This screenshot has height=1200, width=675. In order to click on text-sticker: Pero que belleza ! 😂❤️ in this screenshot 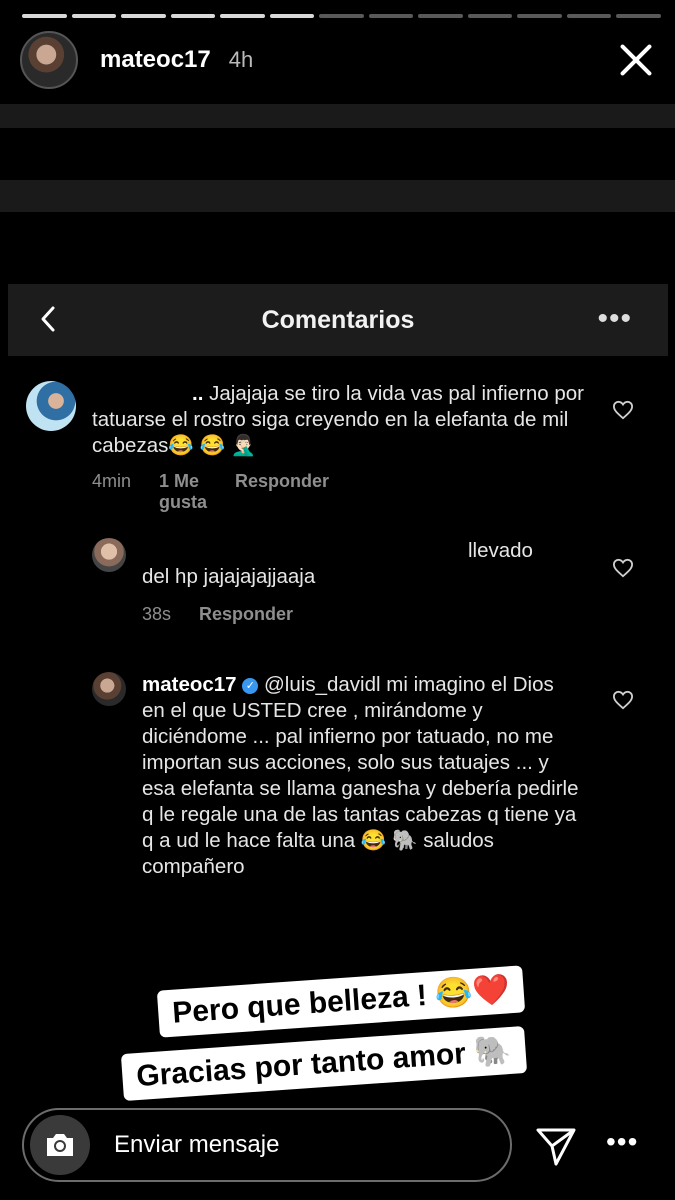, I will do `click(341, 1001)`.